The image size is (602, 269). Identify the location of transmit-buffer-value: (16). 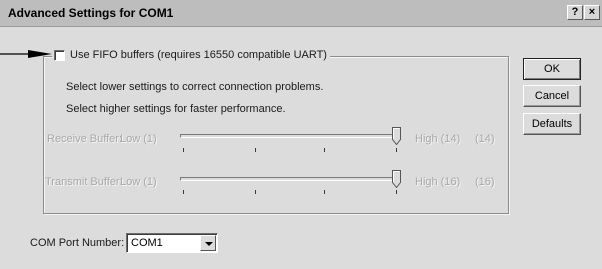
(485, 182).